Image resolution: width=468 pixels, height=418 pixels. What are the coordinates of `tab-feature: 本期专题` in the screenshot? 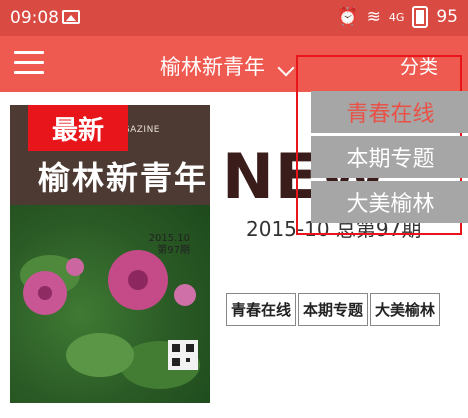 It's located at (333, 309).